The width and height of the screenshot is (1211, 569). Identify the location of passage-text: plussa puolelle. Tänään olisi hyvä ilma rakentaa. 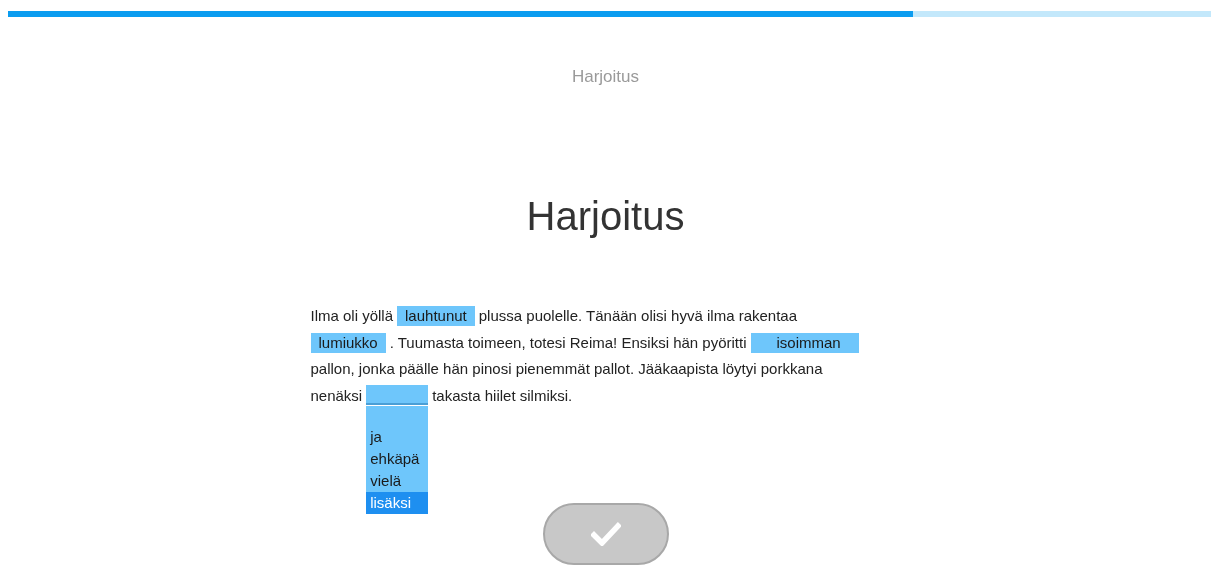
(637, 315).